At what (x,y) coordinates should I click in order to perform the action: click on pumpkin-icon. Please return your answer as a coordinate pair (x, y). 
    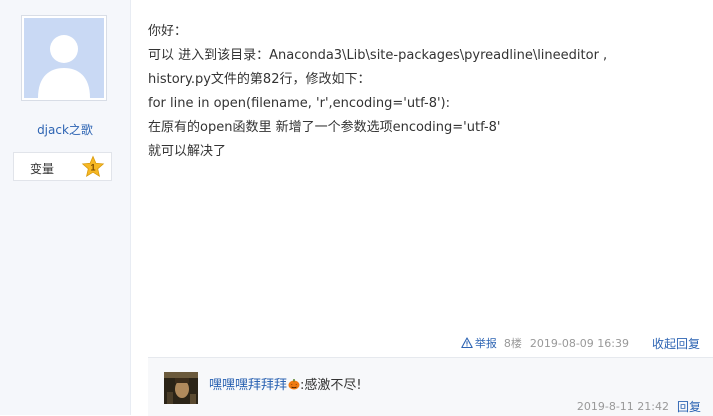
    Looking at the image, I should click on (294, 383).